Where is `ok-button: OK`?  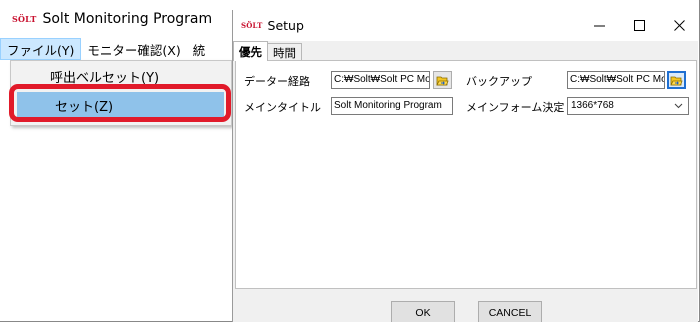
ok-button: OK is located at coordinates (423, 311).